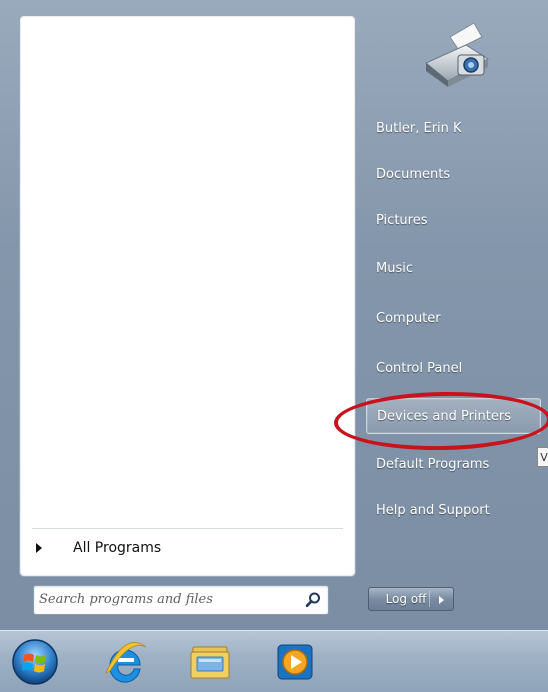 The image size is (548, 692). Describe the element at coordinates (185, 548) in the screenshot. I see `all-programs-button: All Programs` at that location.